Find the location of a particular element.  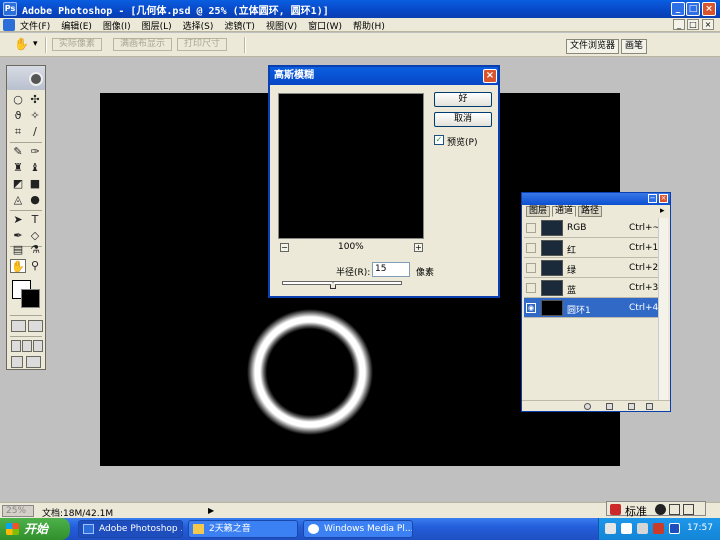

tab-paths: 路径 is located at coordinates (590, 211).